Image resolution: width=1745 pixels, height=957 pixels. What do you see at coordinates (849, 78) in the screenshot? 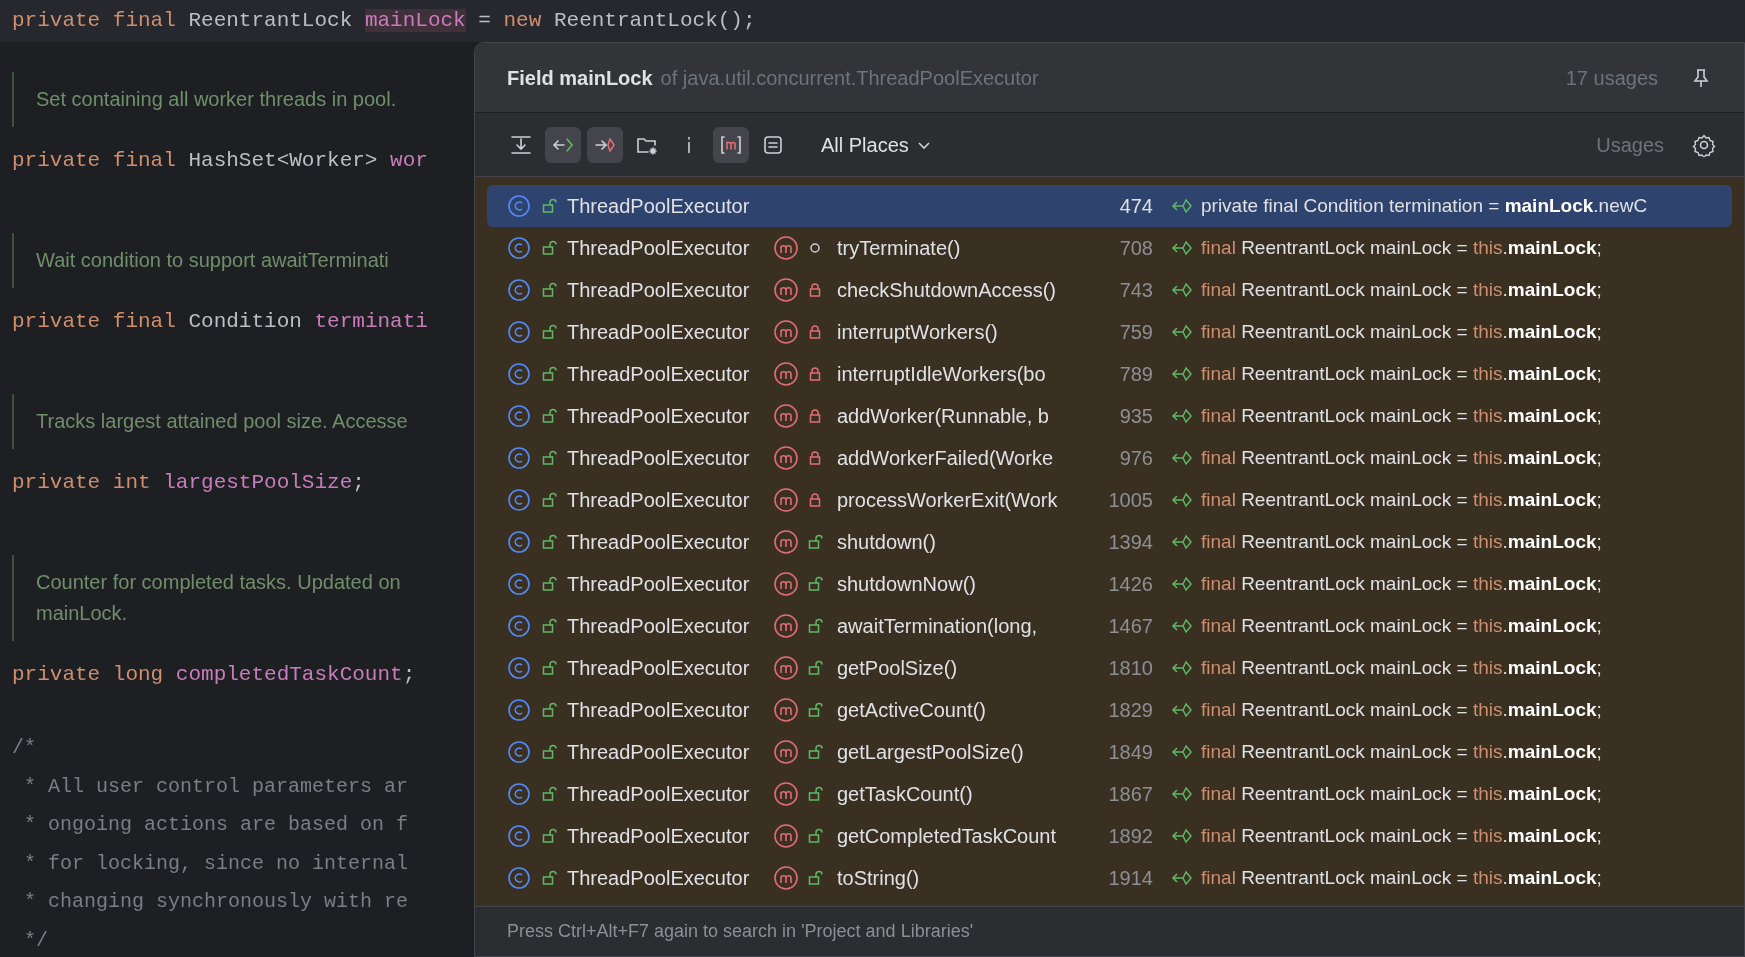
I see `popup-subtitle: of java.util.concurrent.ThreadPoolExecutor` at bounding box center [849, 78].